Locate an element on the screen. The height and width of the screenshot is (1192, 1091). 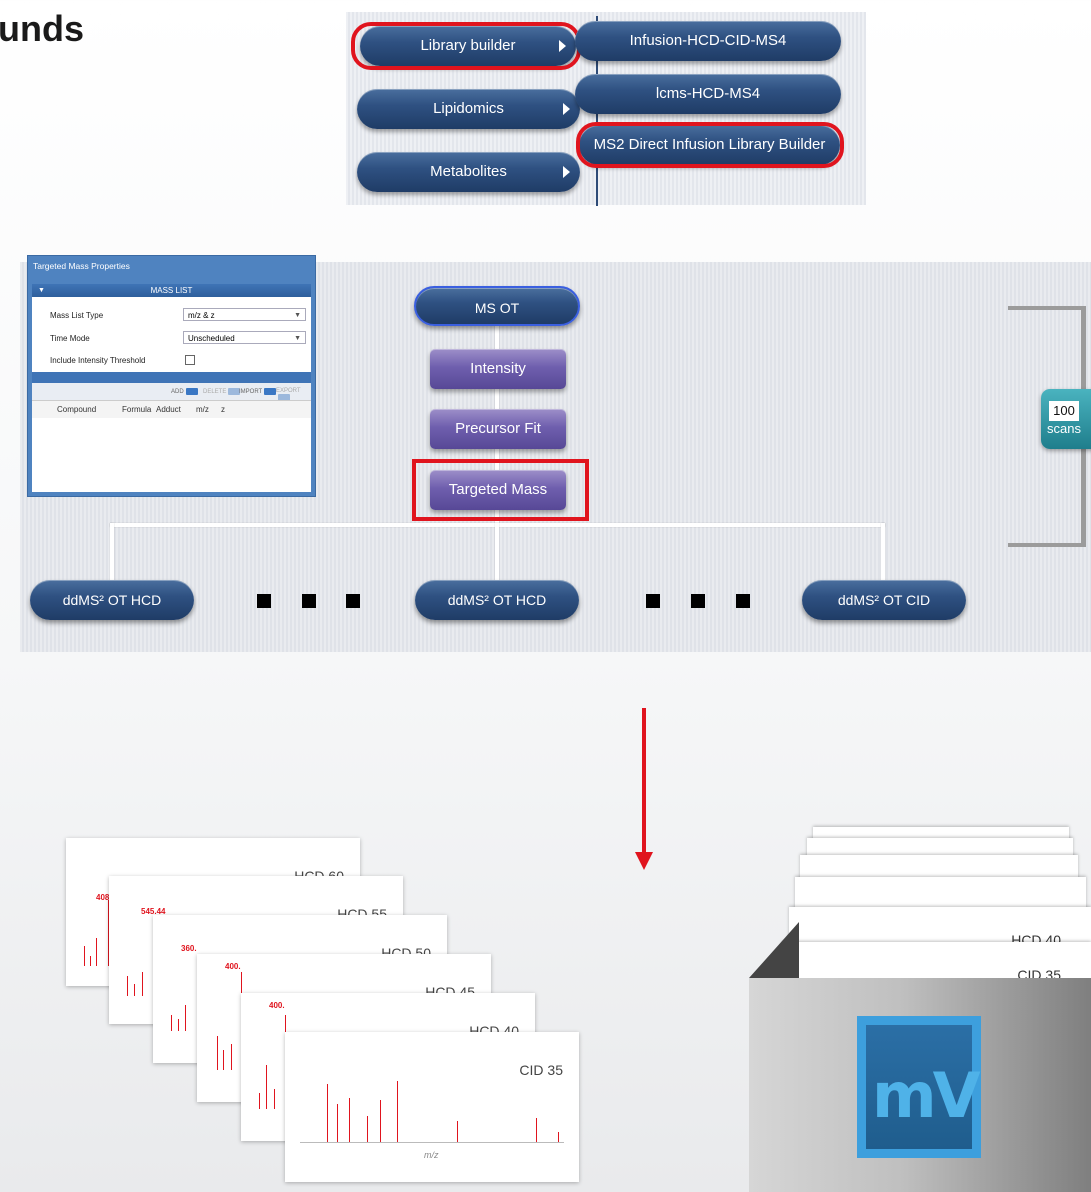
property-label: Time Mode is located at coordinates (70, 338).